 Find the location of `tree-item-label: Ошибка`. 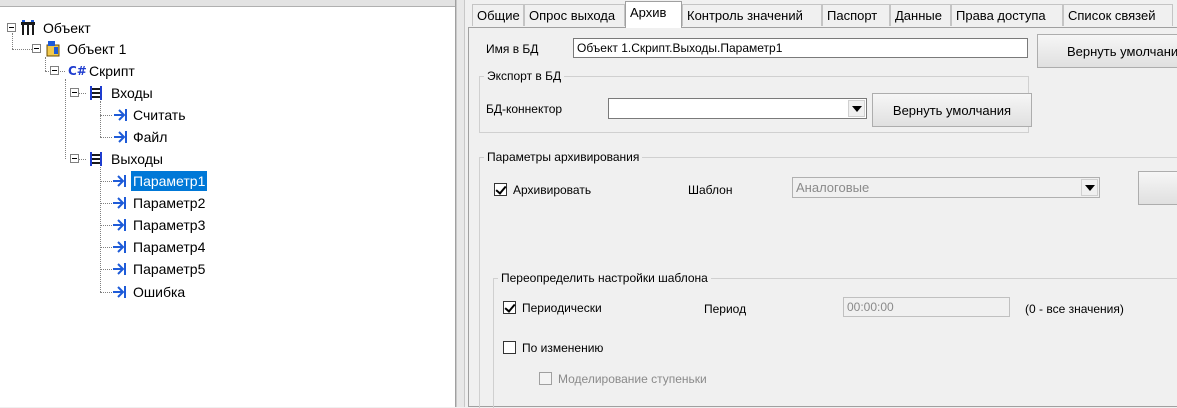

tree-item-label: Ошибка is located at coordinates (159, 292).